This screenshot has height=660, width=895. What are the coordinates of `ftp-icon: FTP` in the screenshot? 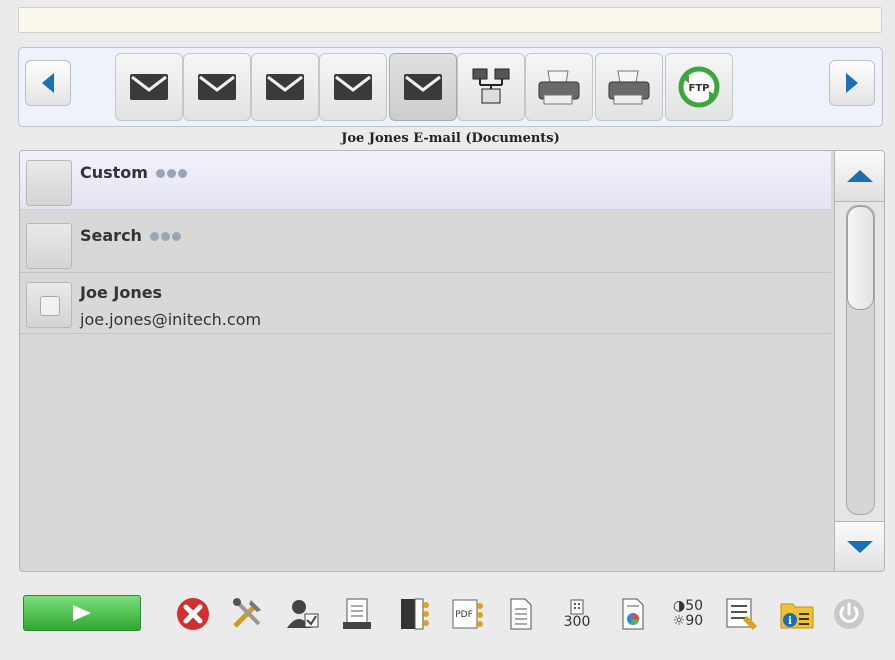 It's located at (699, 87).